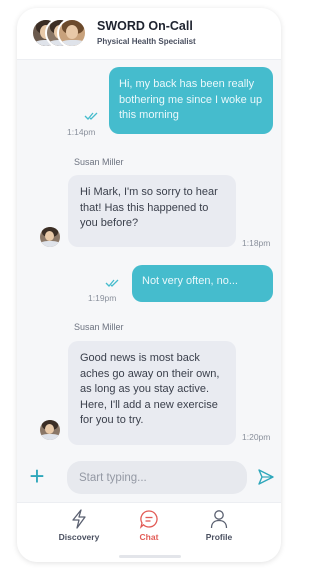  Describe the element at coordinates (266, 477) in the screenshot. I see `send-icon` at that location.